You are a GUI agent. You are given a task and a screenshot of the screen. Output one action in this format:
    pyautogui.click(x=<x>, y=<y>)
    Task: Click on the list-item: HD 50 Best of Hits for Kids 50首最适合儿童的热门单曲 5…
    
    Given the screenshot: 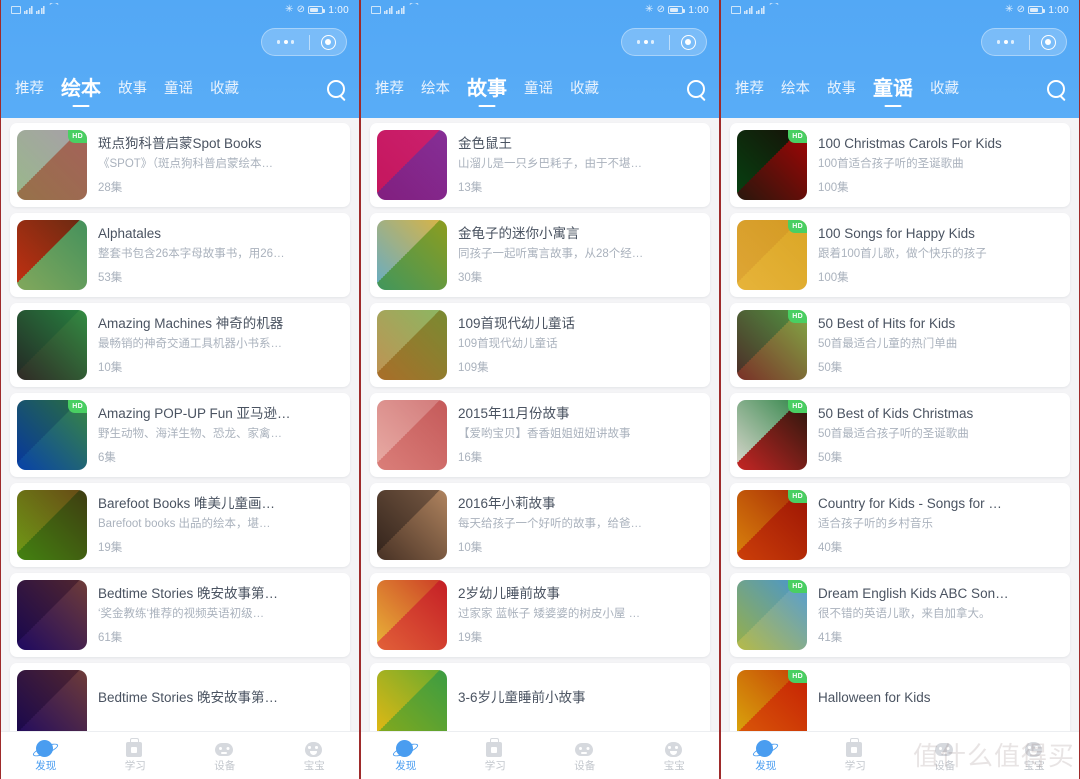 What is the action you would take?
    pyautogui.click(x=900, y=345)
    